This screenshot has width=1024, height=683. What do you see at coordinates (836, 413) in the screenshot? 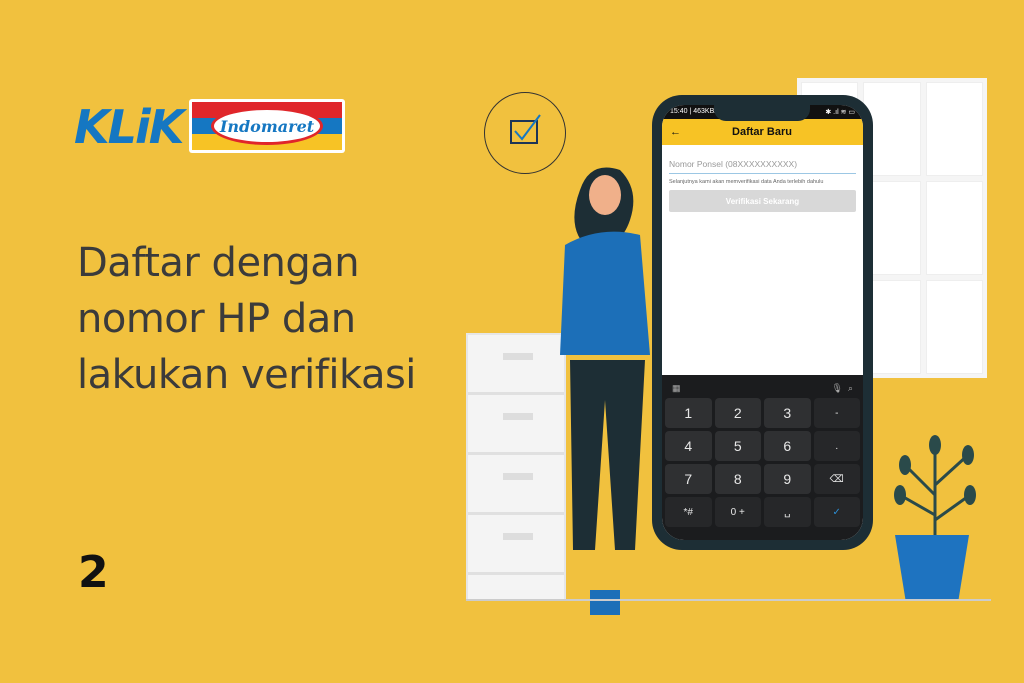
I see `key: -` at bounding box center [836, 413].